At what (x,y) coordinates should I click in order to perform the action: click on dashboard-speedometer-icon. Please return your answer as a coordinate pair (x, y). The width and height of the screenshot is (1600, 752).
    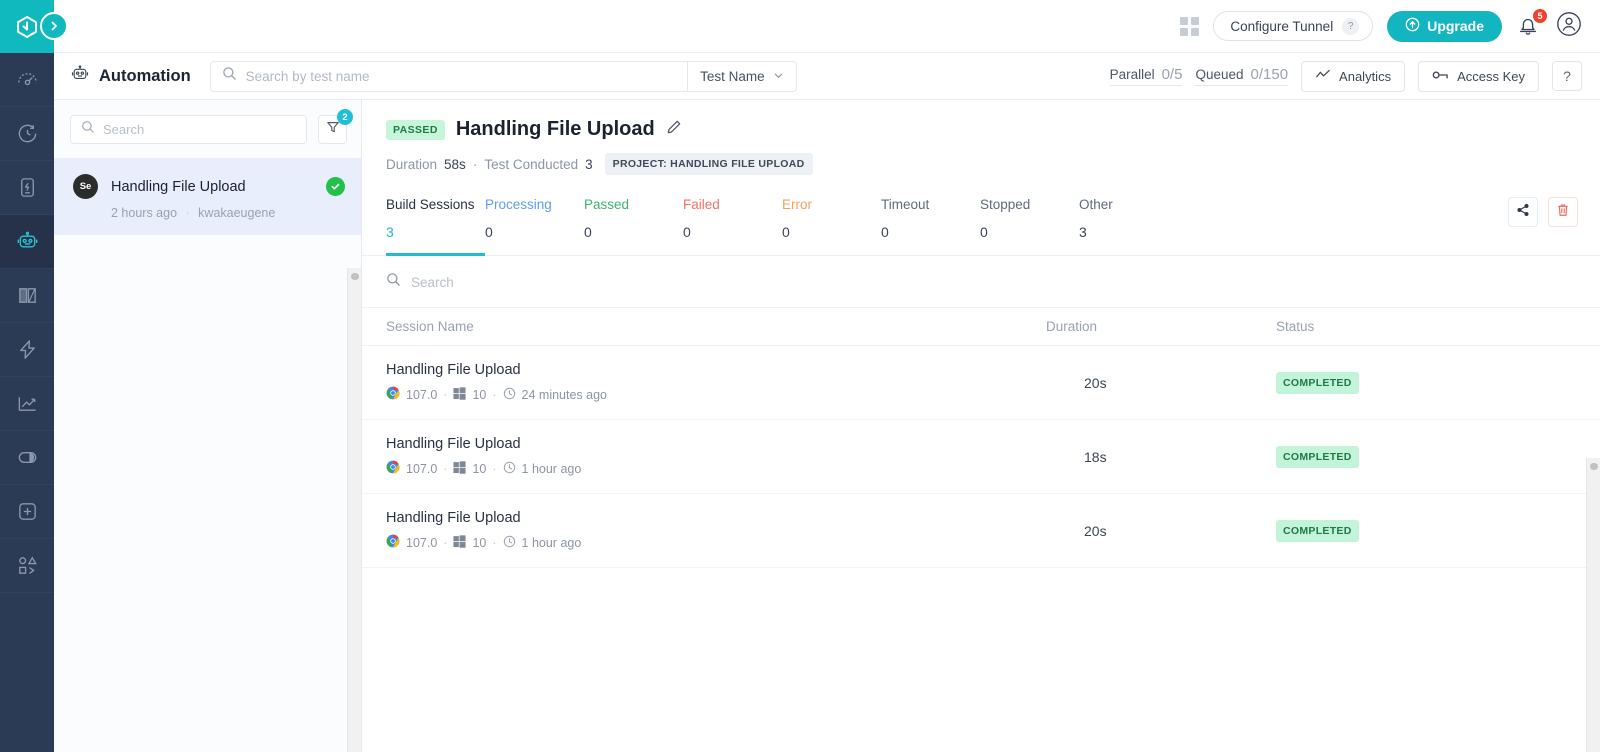
    Looking at the image, I should click on (27, 79).